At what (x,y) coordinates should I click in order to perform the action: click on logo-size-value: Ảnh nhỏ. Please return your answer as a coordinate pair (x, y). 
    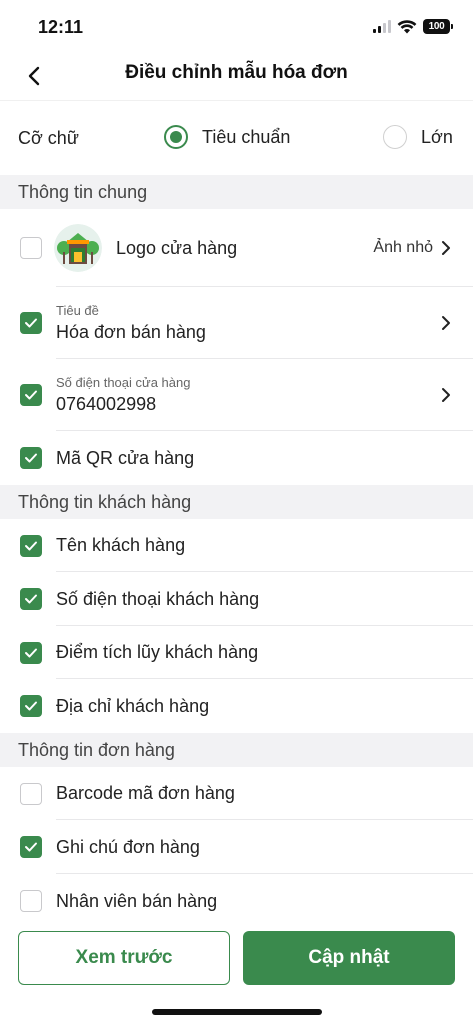
    Looking at the image, I should click on (403, 247).